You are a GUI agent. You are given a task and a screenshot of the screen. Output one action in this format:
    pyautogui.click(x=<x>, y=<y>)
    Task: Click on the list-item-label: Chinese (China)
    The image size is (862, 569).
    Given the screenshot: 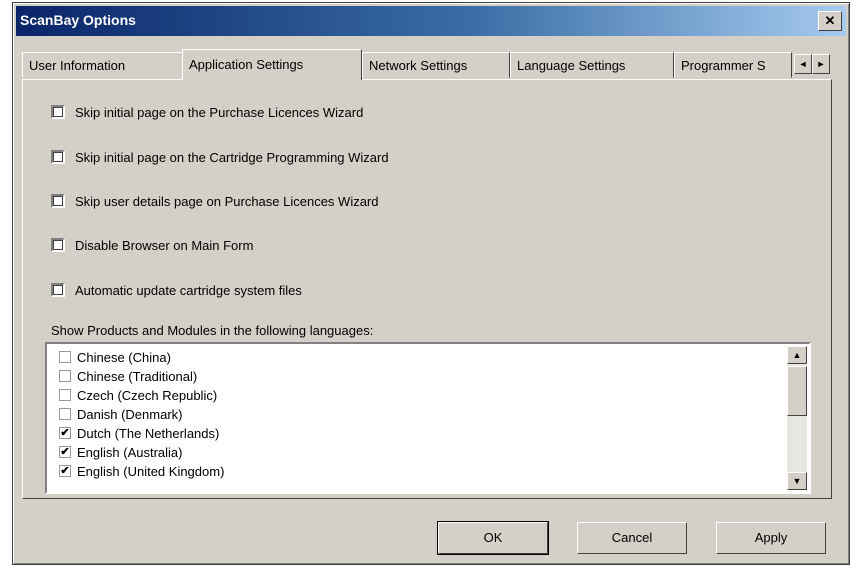 What is the action you would take?
    pyautogui.click(x=124, y=357)
    